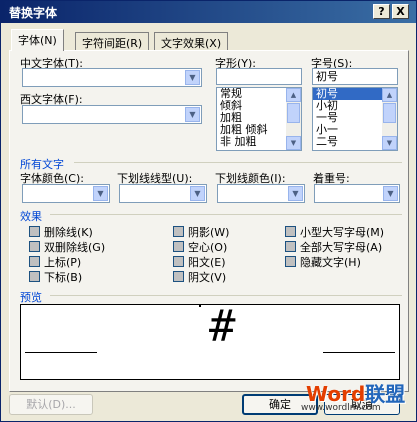 This screenshot has width=417, height=422. I want to click on preview-section-label: 预览, so click(31, 297).